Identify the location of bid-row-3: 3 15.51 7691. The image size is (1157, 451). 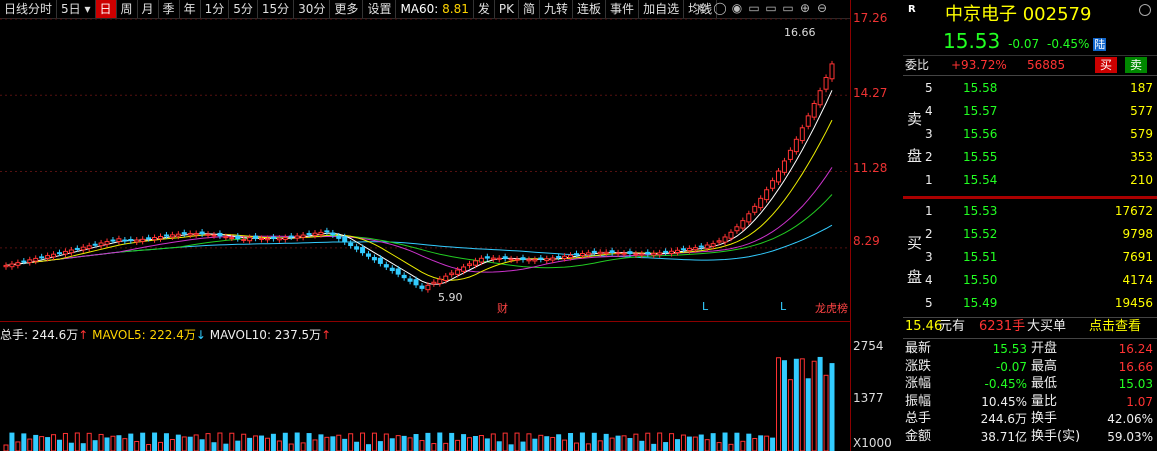
(1030, 257).